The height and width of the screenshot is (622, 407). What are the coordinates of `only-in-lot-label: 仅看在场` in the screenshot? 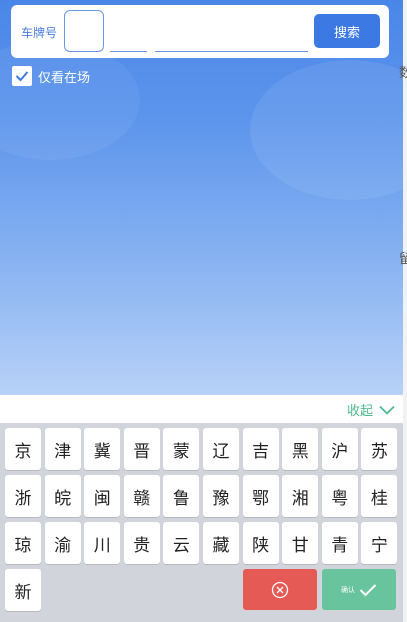 It's located at (64, 78).